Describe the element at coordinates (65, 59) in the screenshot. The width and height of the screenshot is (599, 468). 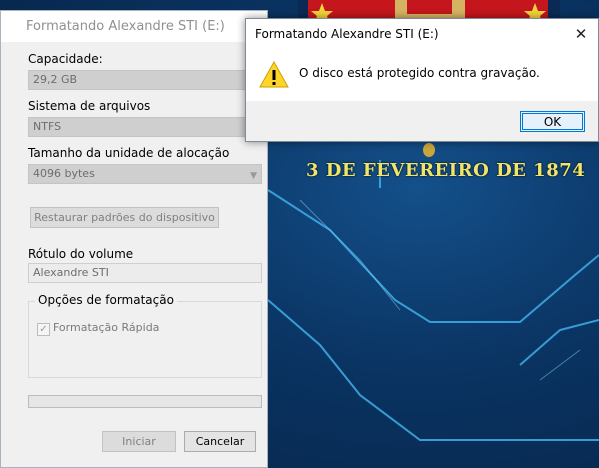
I see `capacity-label: Capacidade:` at that location.